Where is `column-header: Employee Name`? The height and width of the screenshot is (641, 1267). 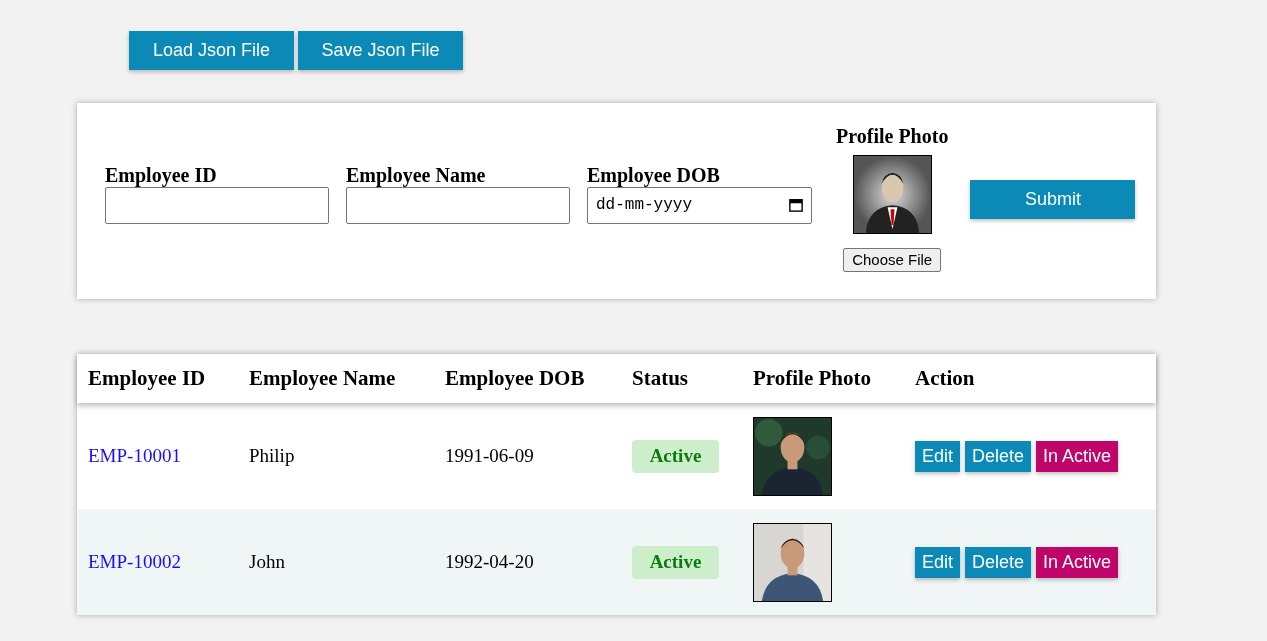
column-header: Employee Name is located at coordinates (323, 378).